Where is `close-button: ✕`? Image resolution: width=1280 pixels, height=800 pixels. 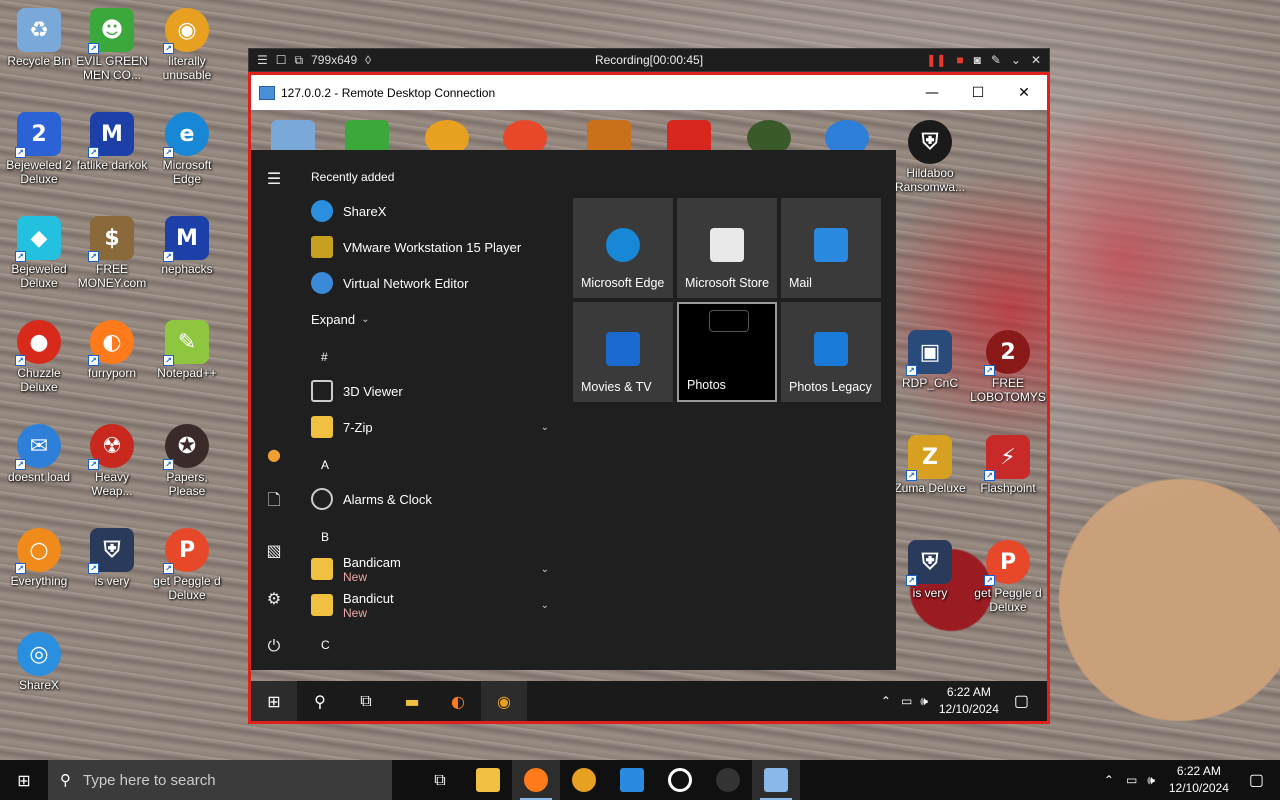 close-button: ✕ is located at coordinates (1024, 92).